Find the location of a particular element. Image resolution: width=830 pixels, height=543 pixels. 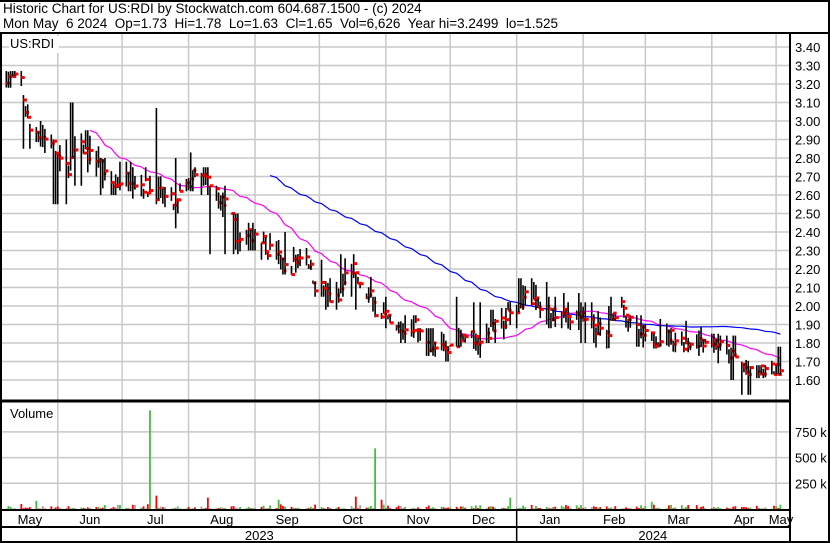

price-tick-label: 3.20 is located at coordinates (807, 84).